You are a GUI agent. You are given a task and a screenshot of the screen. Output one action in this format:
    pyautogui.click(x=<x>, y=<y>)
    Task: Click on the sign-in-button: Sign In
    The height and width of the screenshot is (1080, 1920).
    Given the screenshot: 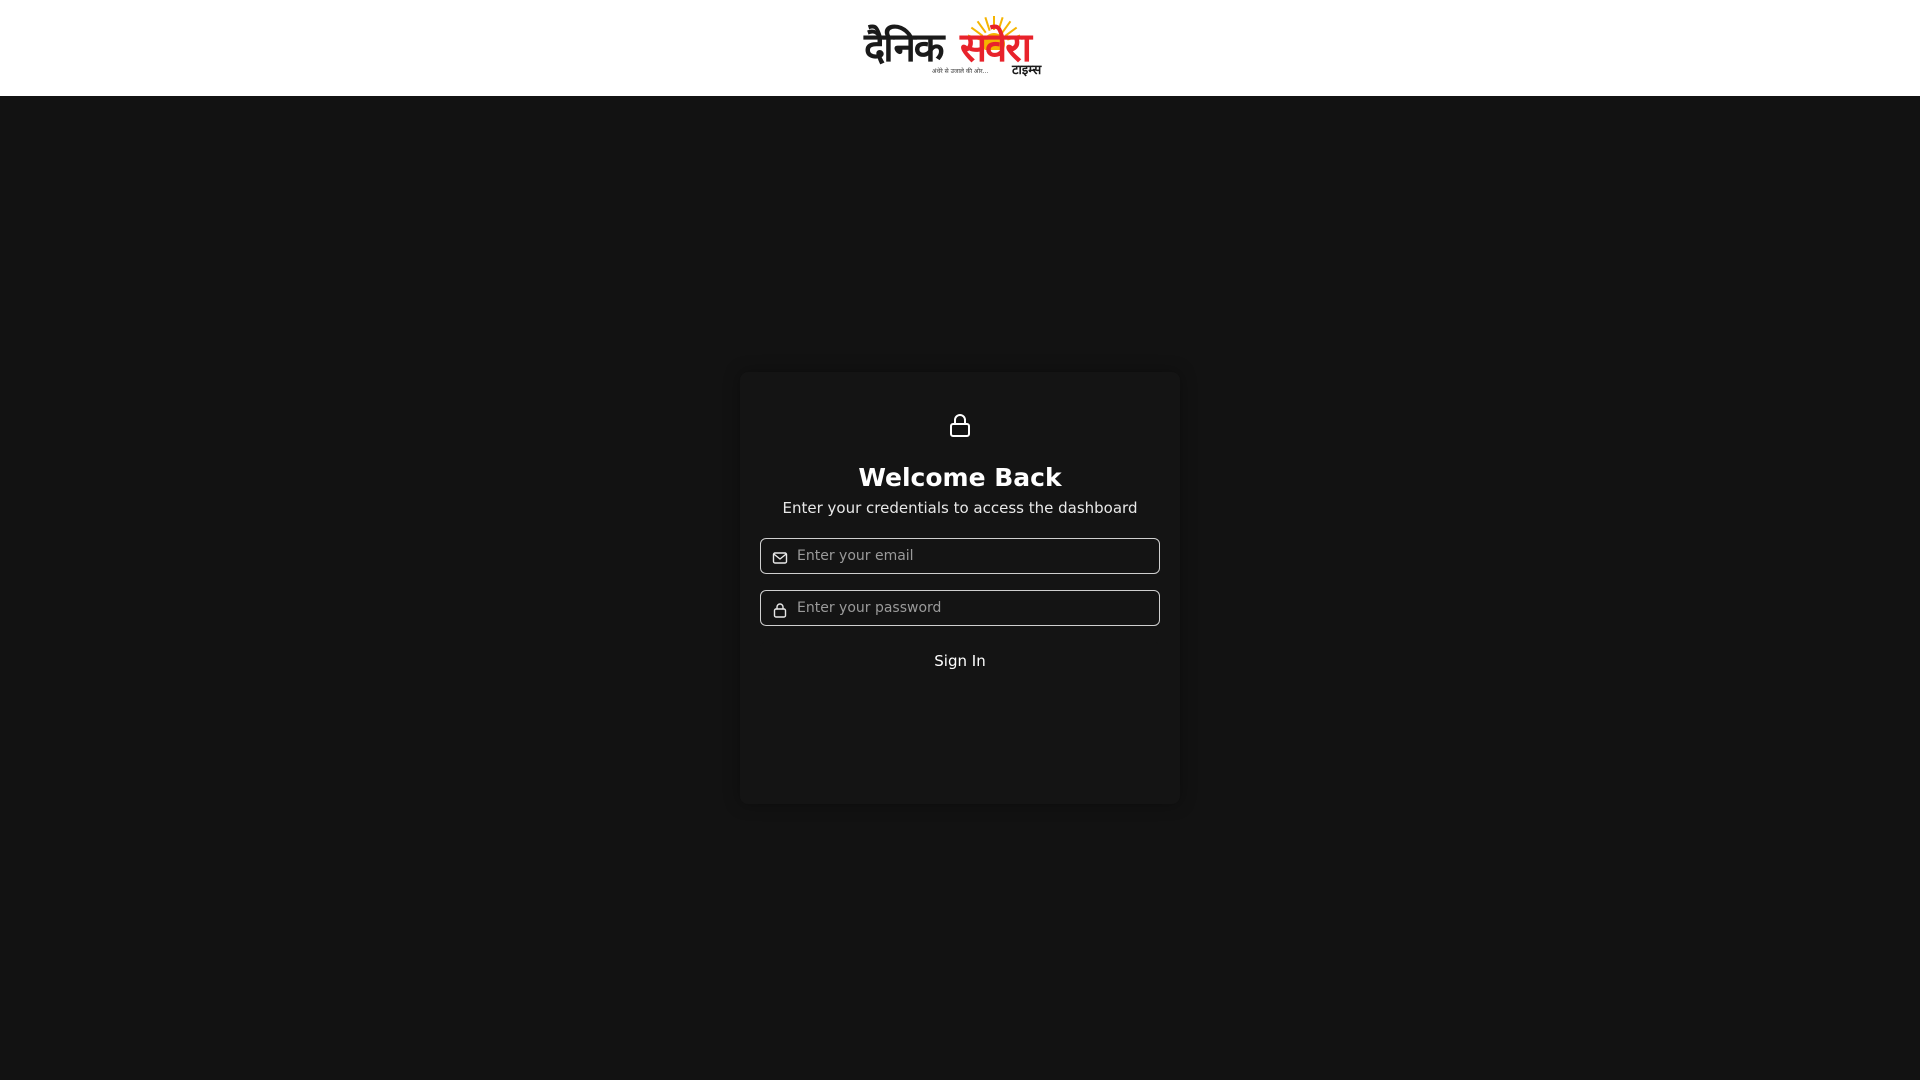 What is the action you would take?
    pyautogui.click(x=960, y=661)
    